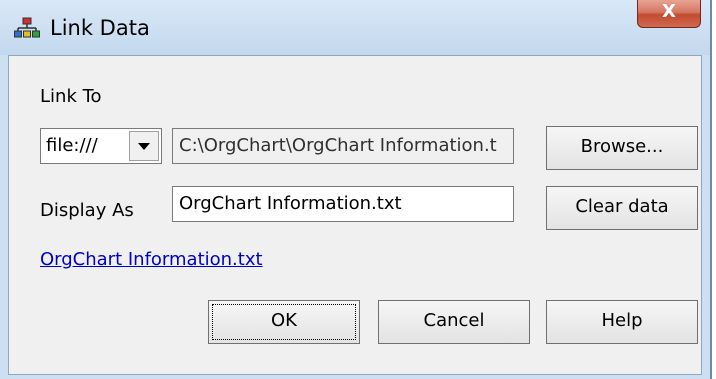 This screenshot has height=379, width=716. Describe the element at coordinates (71, 96) in the screenshot. I see `link-to-label: Link To` at that location.